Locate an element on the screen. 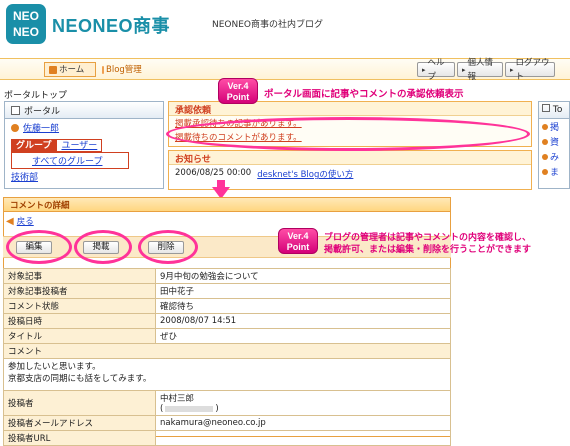 The height and width of the screenshot is (446, 570). table-row: コメント is located at coordinates (227, 351).